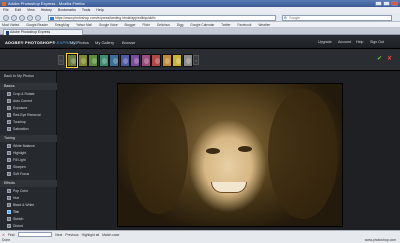 This screenshot has width=400, height=243. What do you see at coordinates (9, 122) in the screenshot?
I see `brush-icon` at bounding box center [9, 122].